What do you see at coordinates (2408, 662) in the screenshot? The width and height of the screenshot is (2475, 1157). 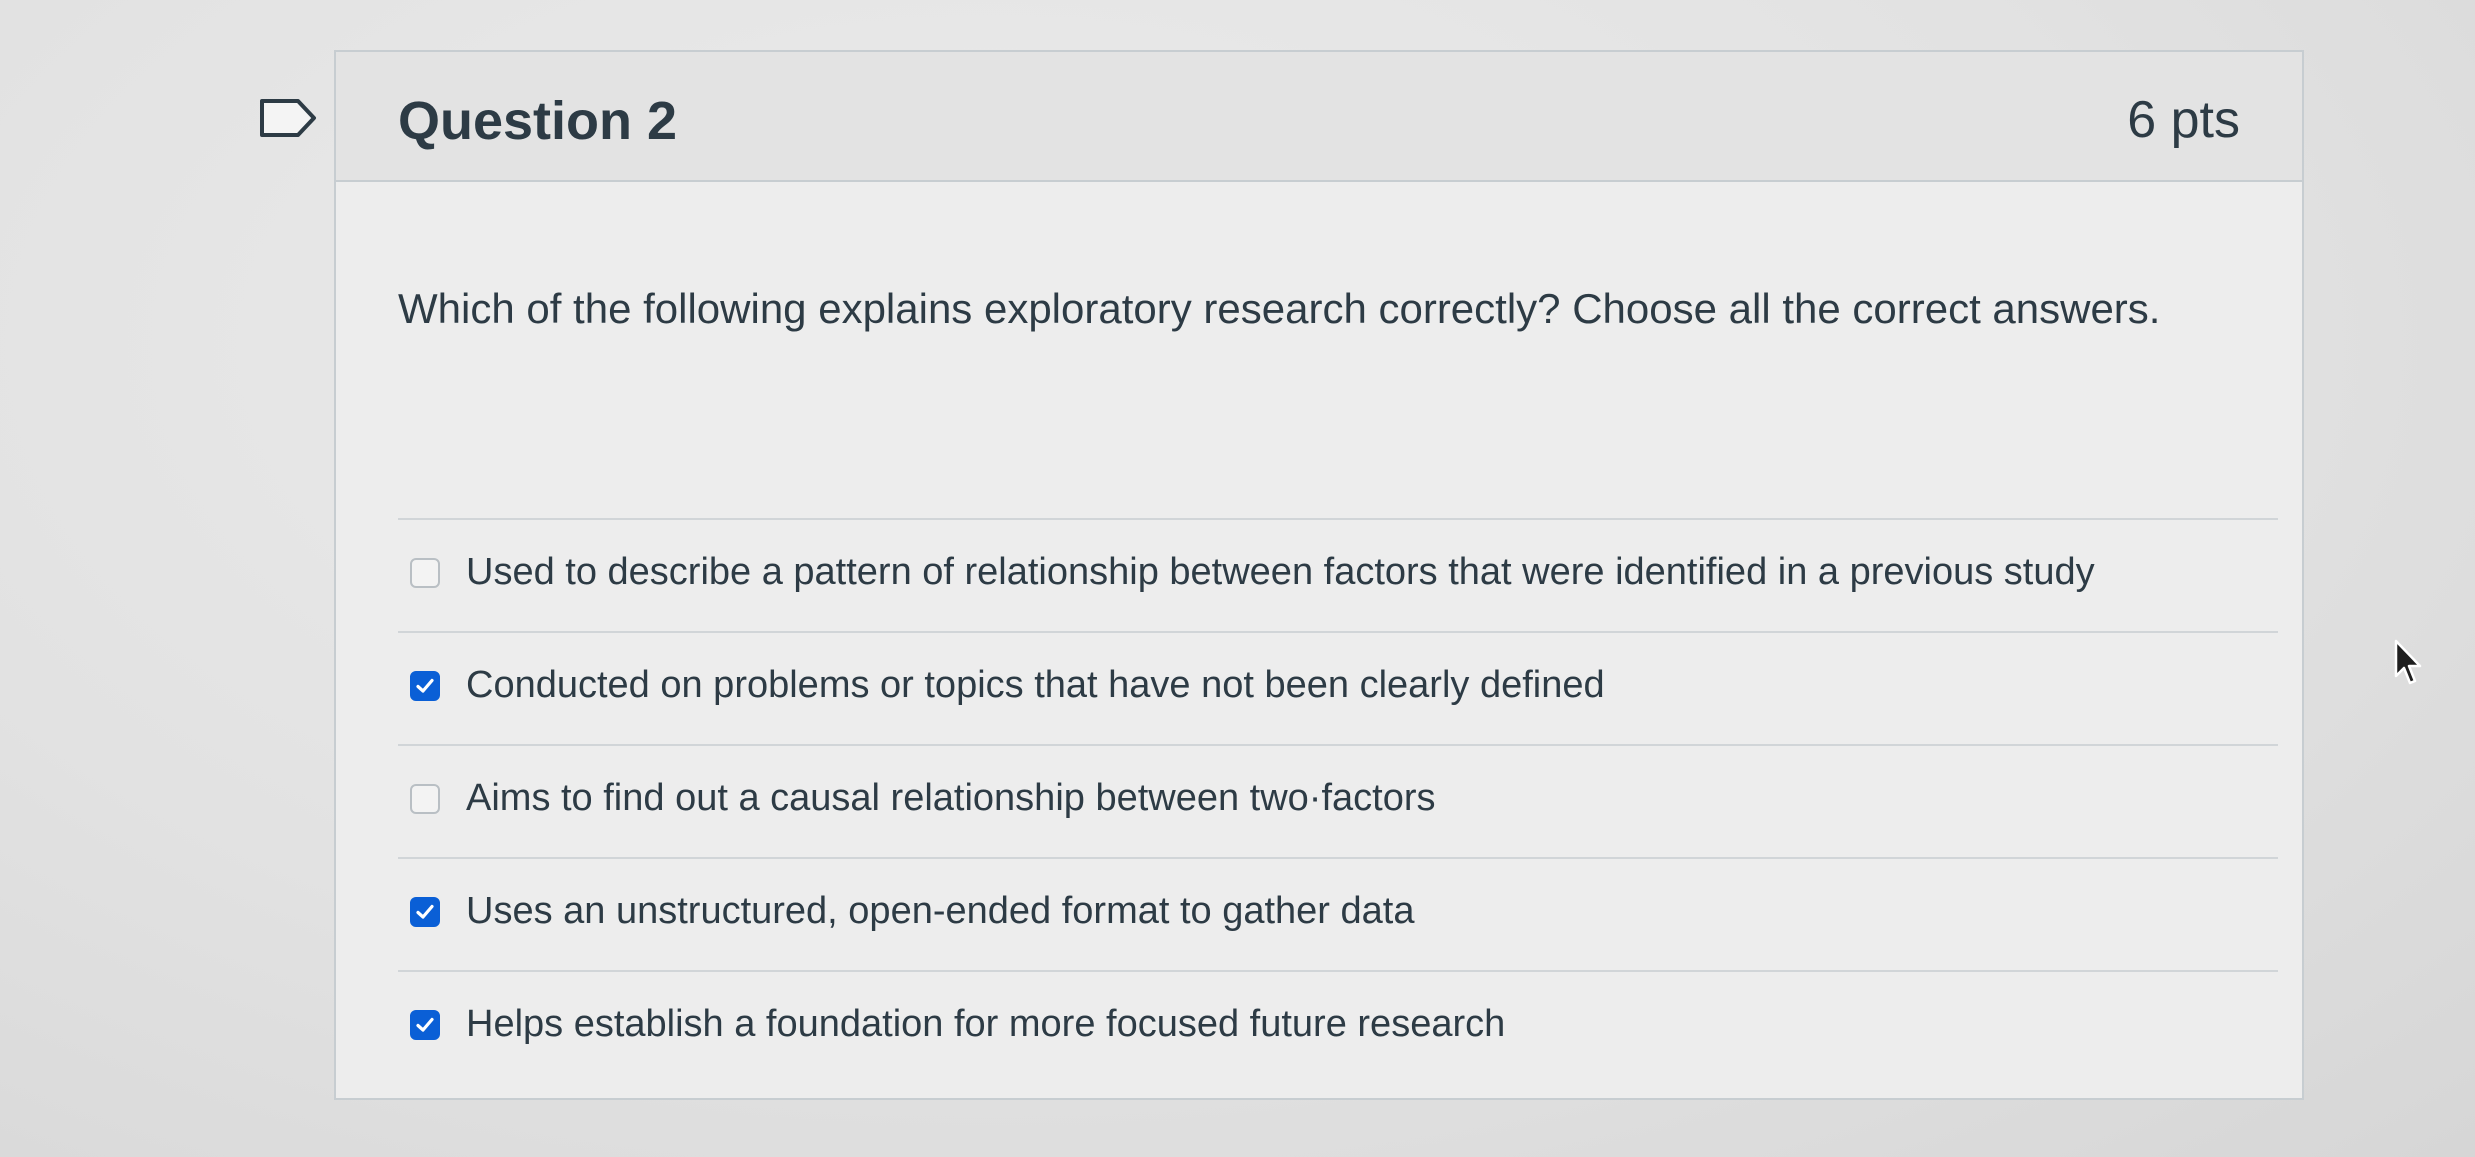 I see `mouse-pointer-icon` at bounding box center [2408, 662].